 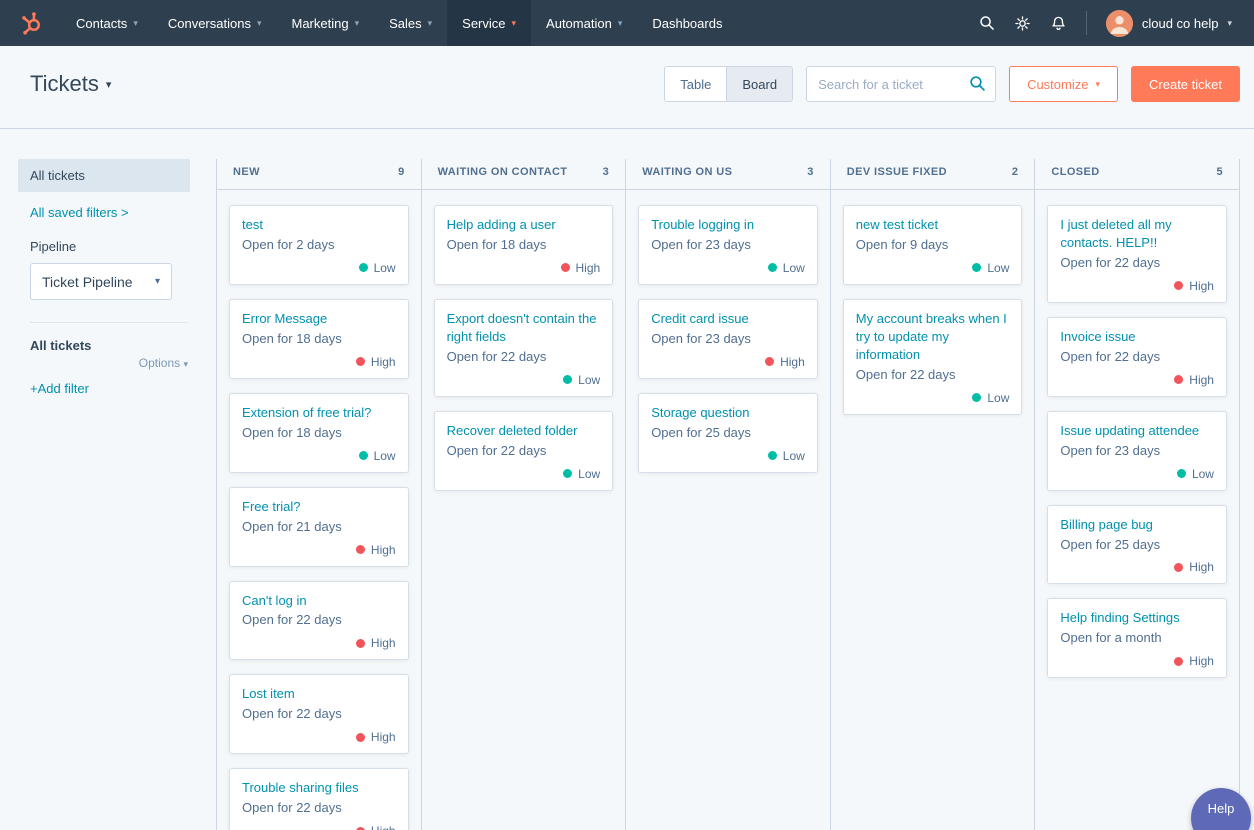 What do you see at coordinates (104, 175) in the screenshot?
I see `sidebar-item-all-tickets: All tickets` at bounding box center [104, 175].